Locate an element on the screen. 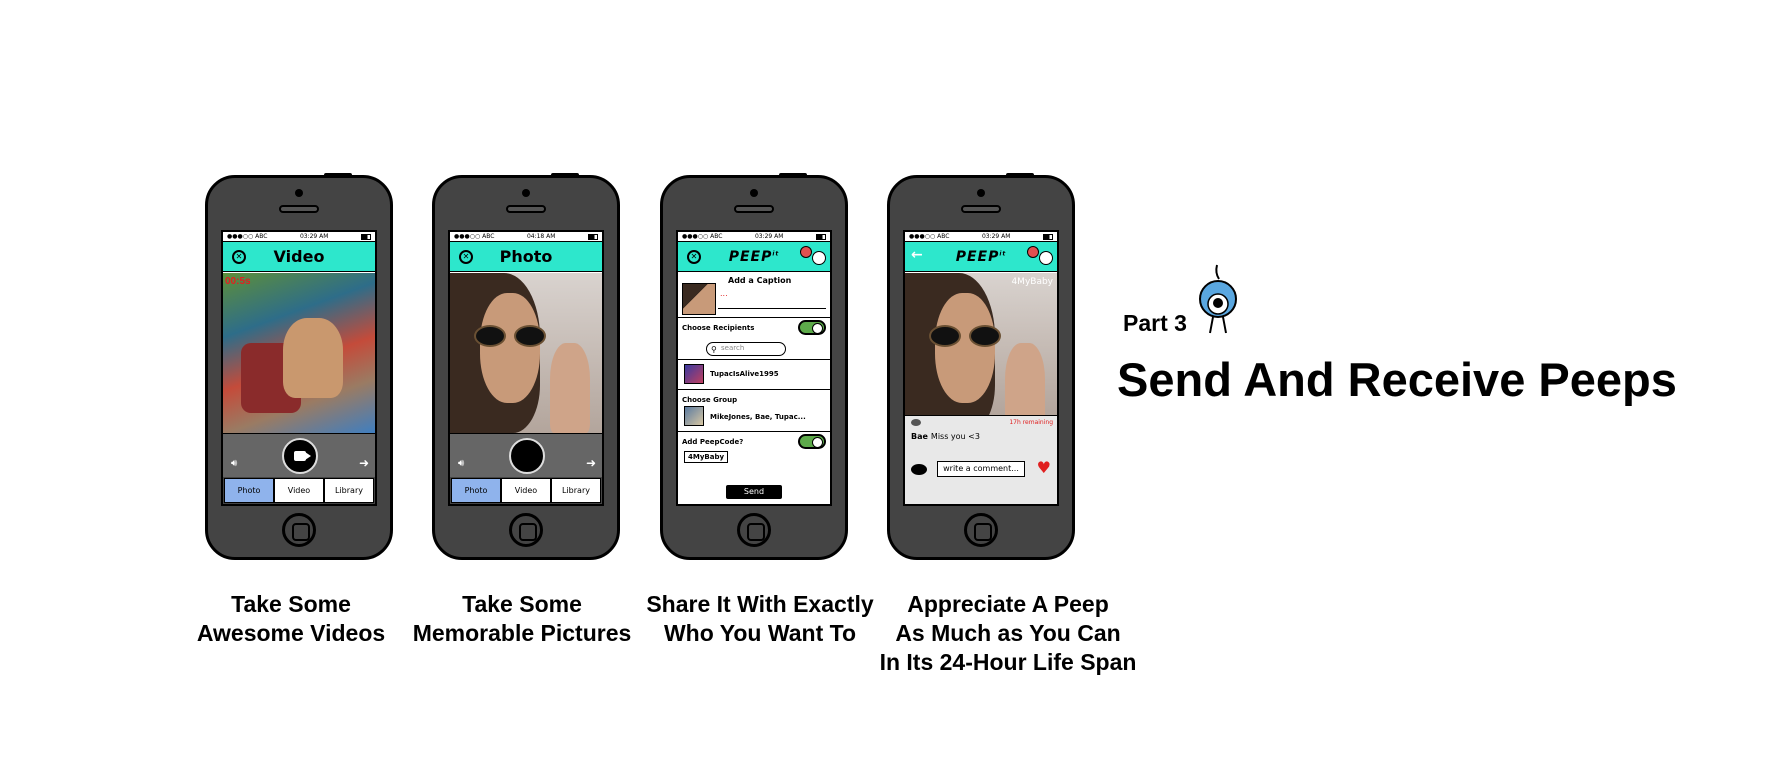  search-placeholder: search is located at coordinates (733, 348).